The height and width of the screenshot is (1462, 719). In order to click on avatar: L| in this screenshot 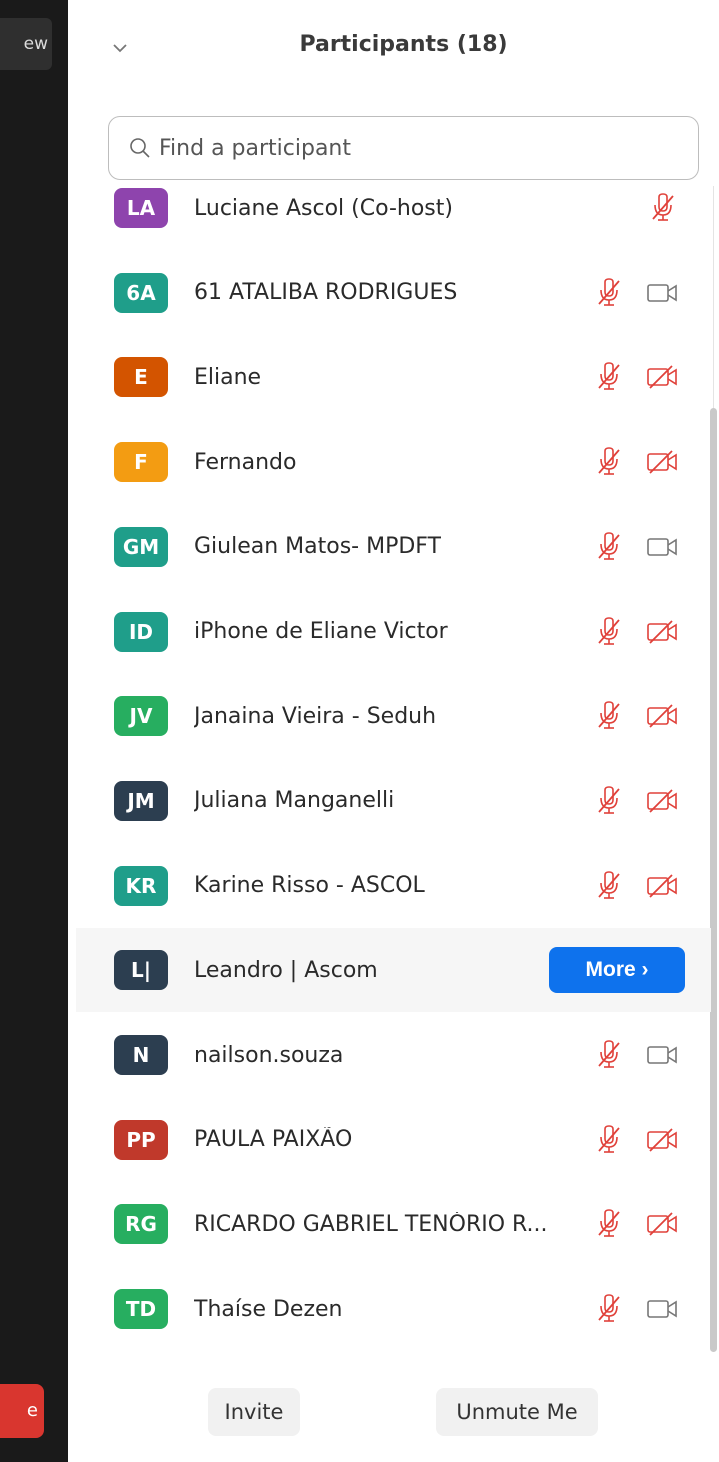, I will do `click(141, 970)`.